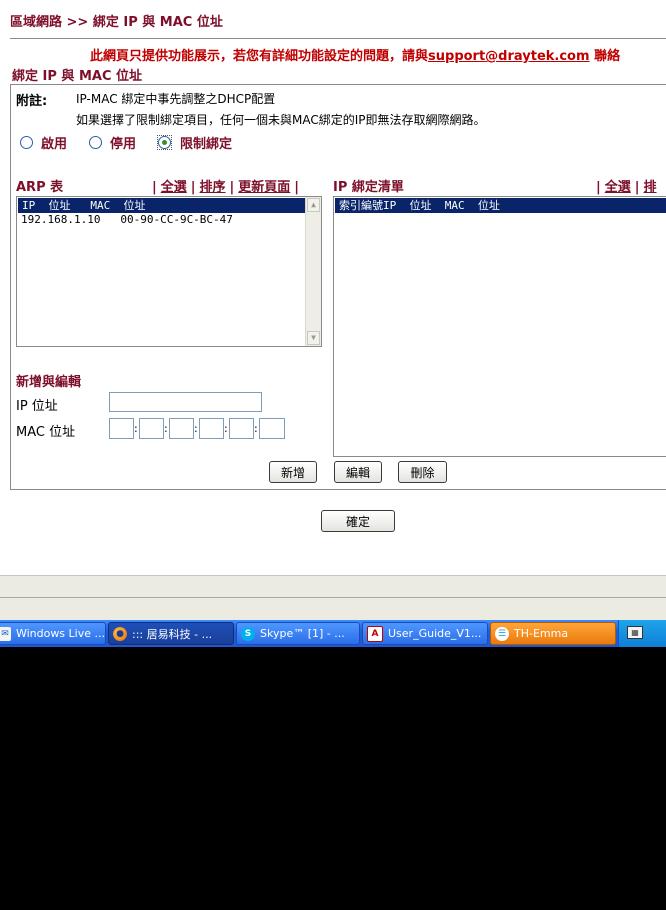 The image size is (666, 910). Describe the element at coordinates (116, 22) in the screenshot. I see `breadcrumb: 區域網路 >> 綁定 IP 與 MAC 位址` at that location.